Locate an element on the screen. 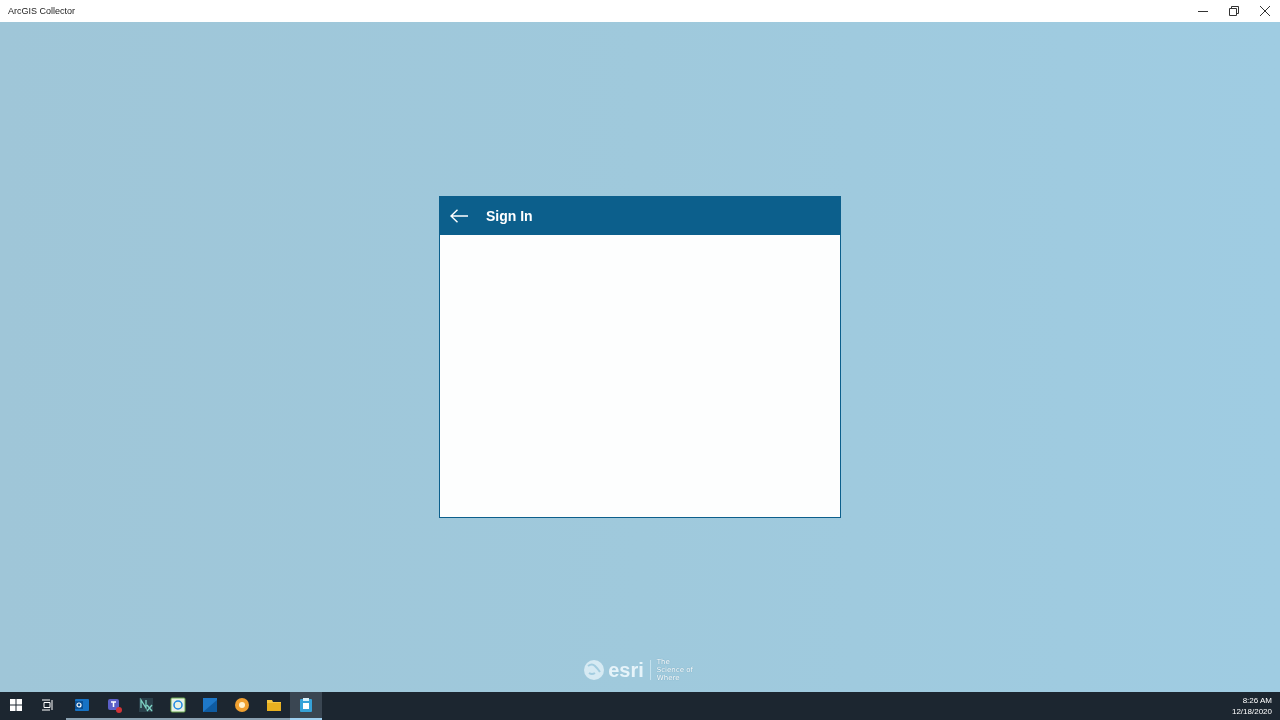  clock: 8:26 AM 12/18/2020 is located at coordinates (1255, 706).